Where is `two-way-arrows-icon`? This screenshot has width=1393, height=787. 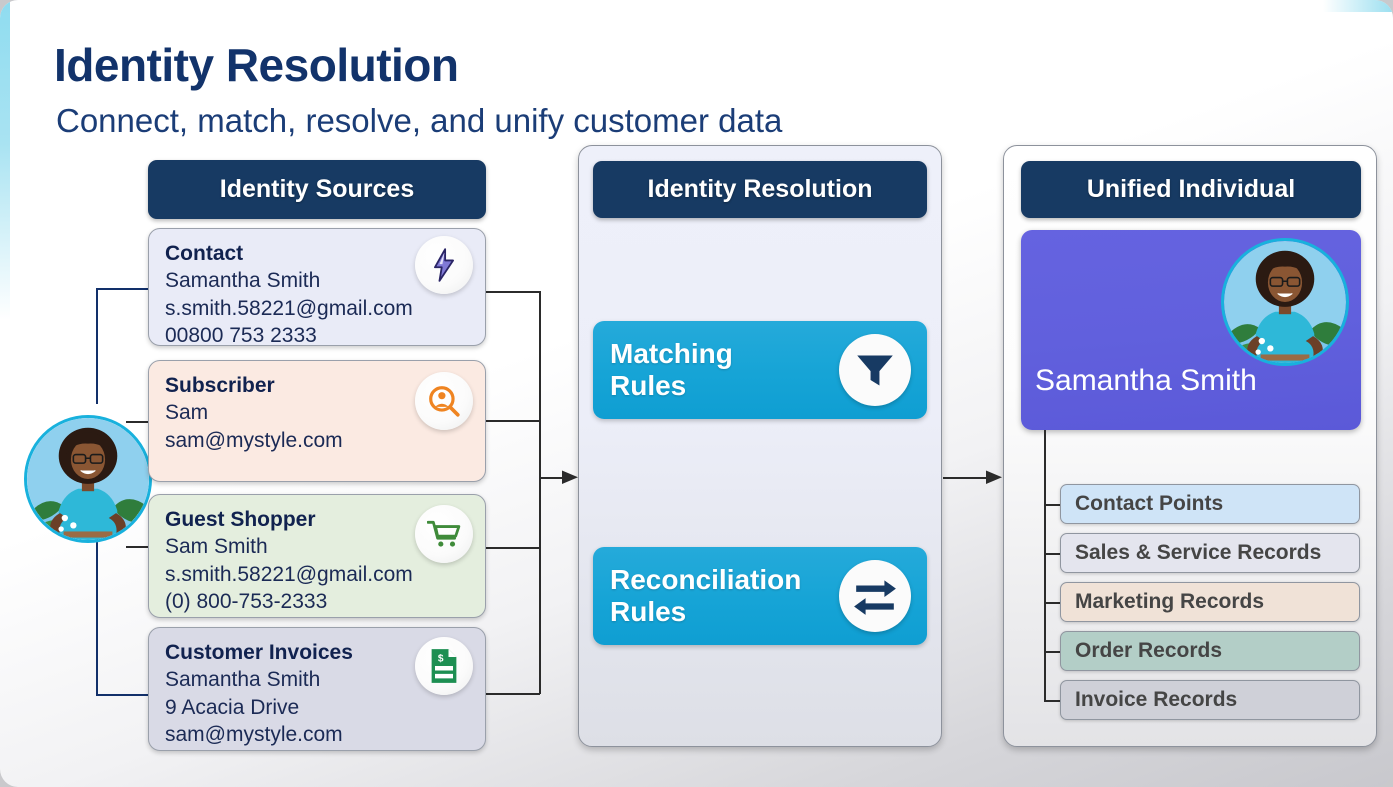
two-way-arrows-icon is located at coordinates (875, 596).